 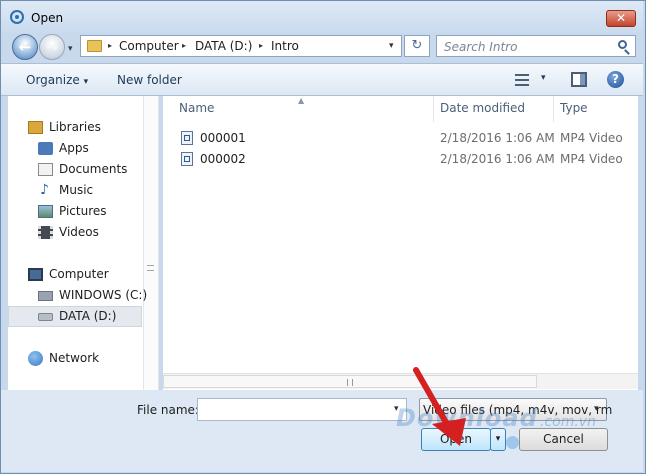 I want to click on sidebar-item-label: Computer, so click(x=79, y=274).